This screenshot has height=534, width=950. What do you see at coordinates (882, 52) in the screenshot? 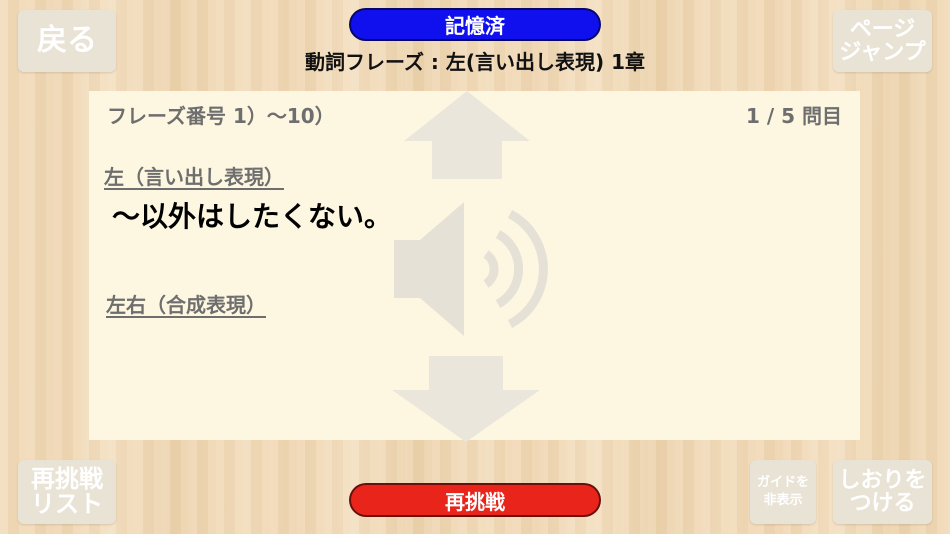
I see `page-jump-label-line2: ジャンプ` at bounding box center [882, 52].